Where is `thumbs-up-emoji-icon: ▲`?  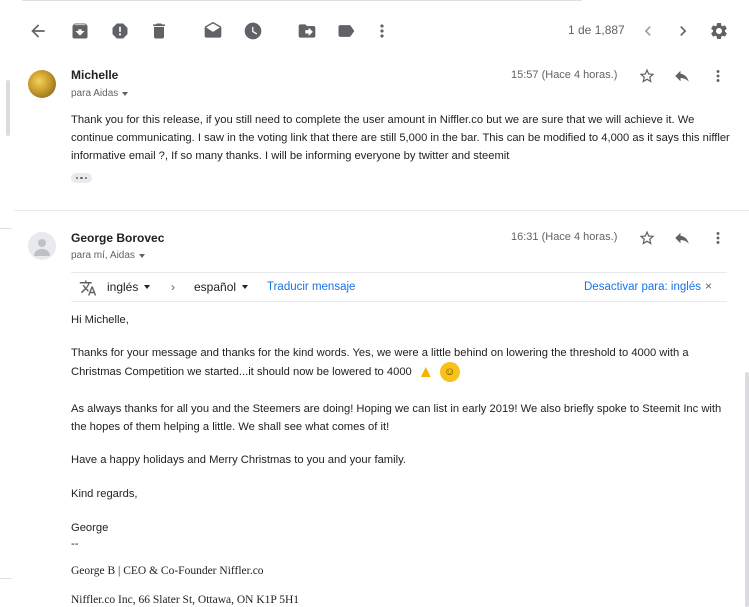
thumbs-up-emoji-icon: ▲ is located at coordinates (426, 371).